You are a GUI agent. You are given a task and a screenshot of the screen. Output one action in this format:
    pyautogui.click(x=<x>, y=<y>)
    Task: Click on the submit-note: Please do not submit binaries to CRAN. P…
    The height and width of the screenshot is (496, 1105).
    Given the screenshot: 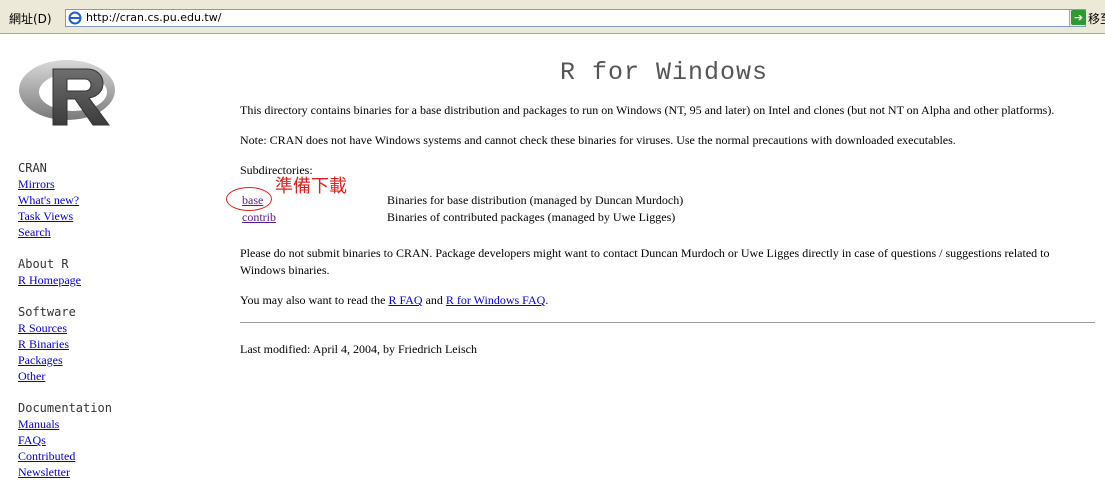 What is the action you would take?
    pyautogui.click(x=645, y=261)
    